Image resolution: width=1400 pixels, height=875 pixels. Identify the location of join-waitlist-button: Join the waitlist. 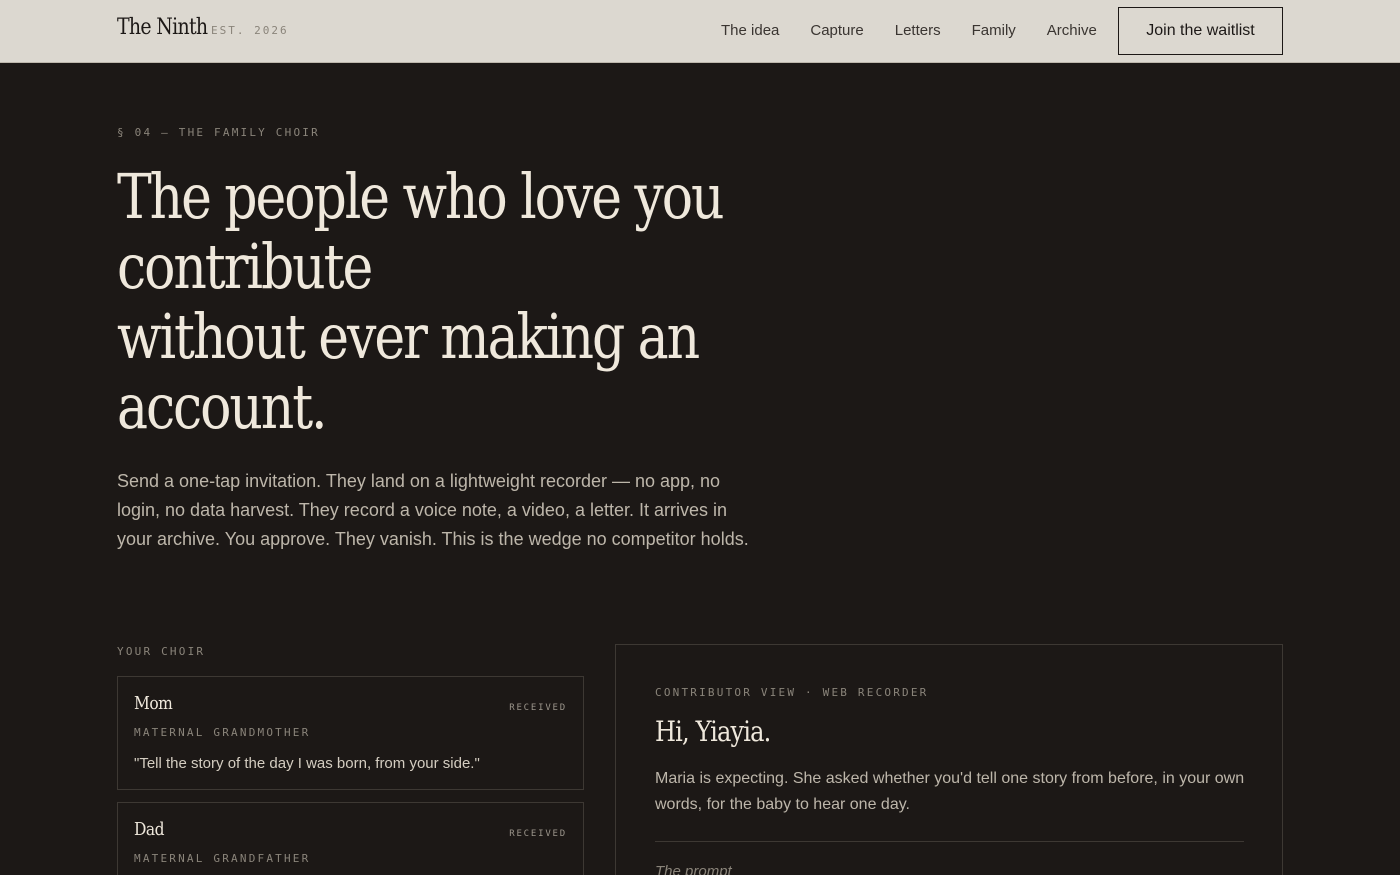
(1200, 31).